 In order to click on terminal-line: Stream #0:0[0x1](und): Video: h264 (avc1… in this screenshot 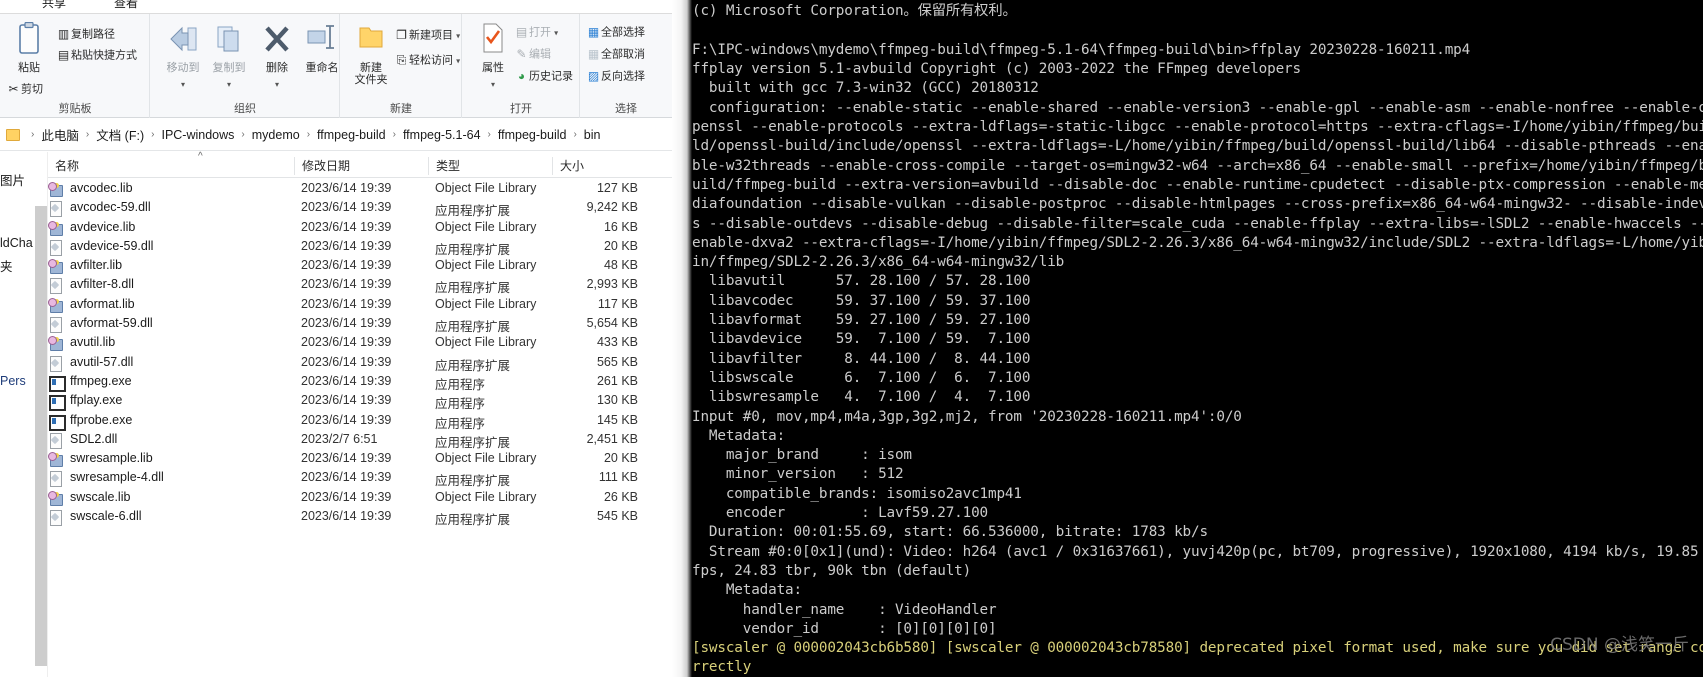, I will do `click(1195, 551)`.